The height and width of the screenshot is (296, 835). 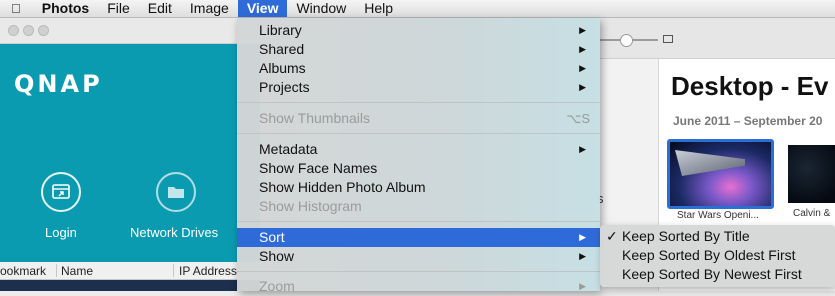 What do you see at coordinates (315, 118) in the screenshot?
I see `menu-item-label: Show Thumbnails` at bounding box center [315, 118].